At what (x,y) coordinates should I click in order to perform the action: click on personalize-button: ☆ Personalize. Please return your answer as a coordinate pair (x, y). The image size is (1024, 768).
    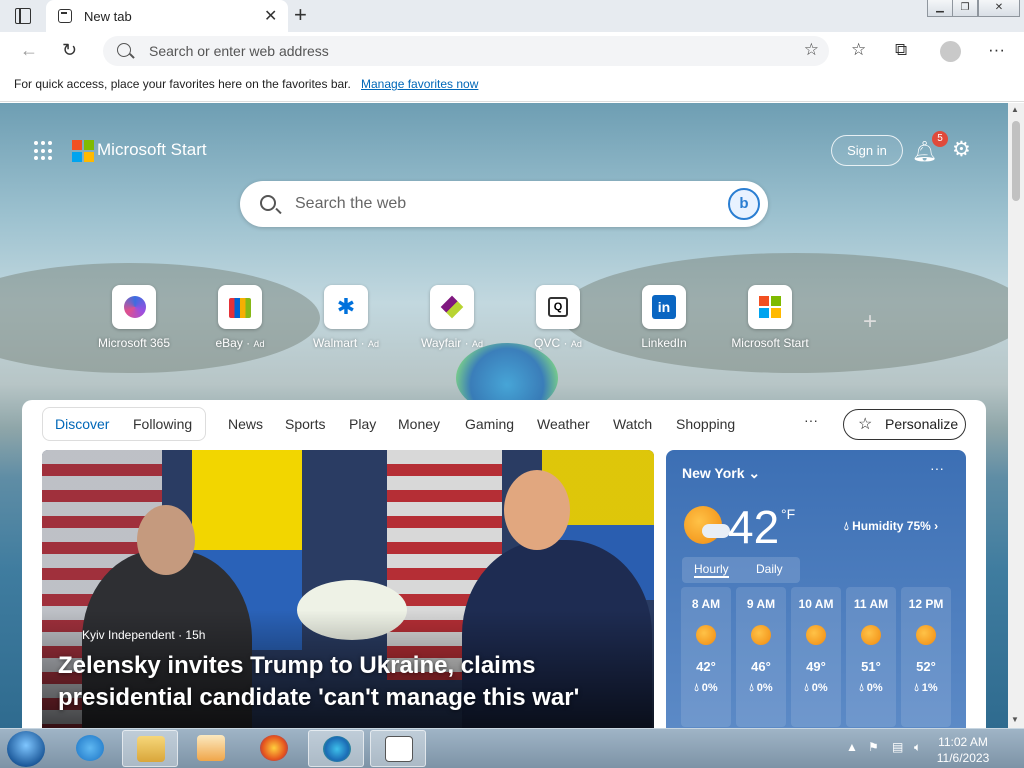
    Looking at the image, I should click on (904, 424).